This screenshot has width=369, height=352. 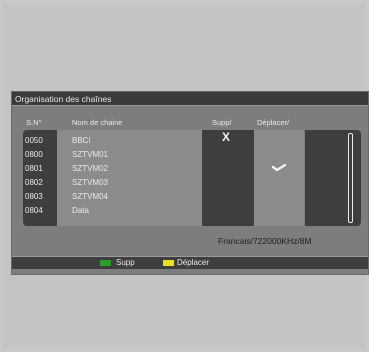 I want to click on list-item: 0801 SZTVM02, so click(x=186, y=169).